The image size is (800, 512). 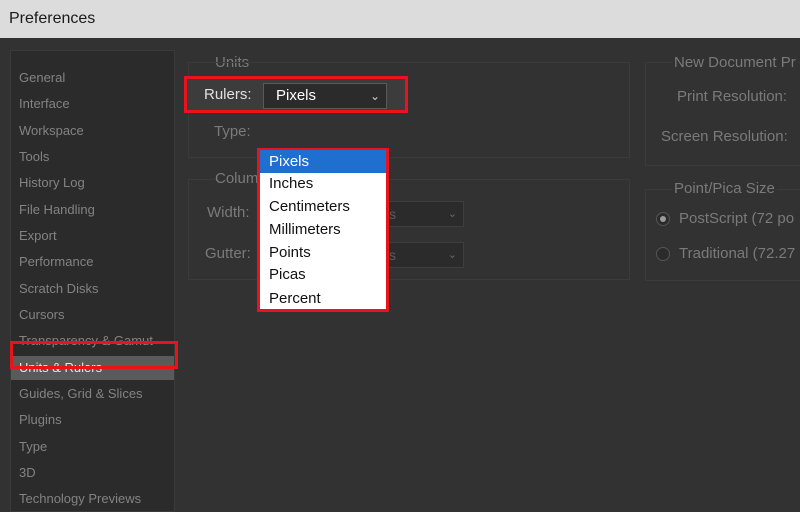 I want to click on width-unit-value: s, so click(x=392, y=214).